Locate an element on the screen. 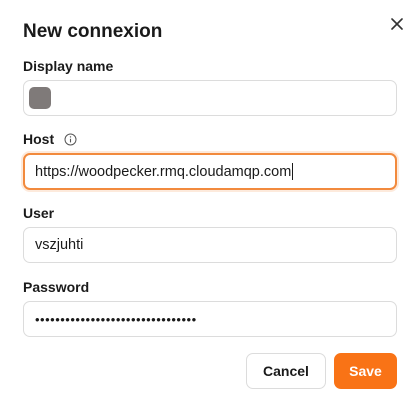  host-input: https://woodpecker.rmq.cloudamqp.com is located at coordinates (210, 171).